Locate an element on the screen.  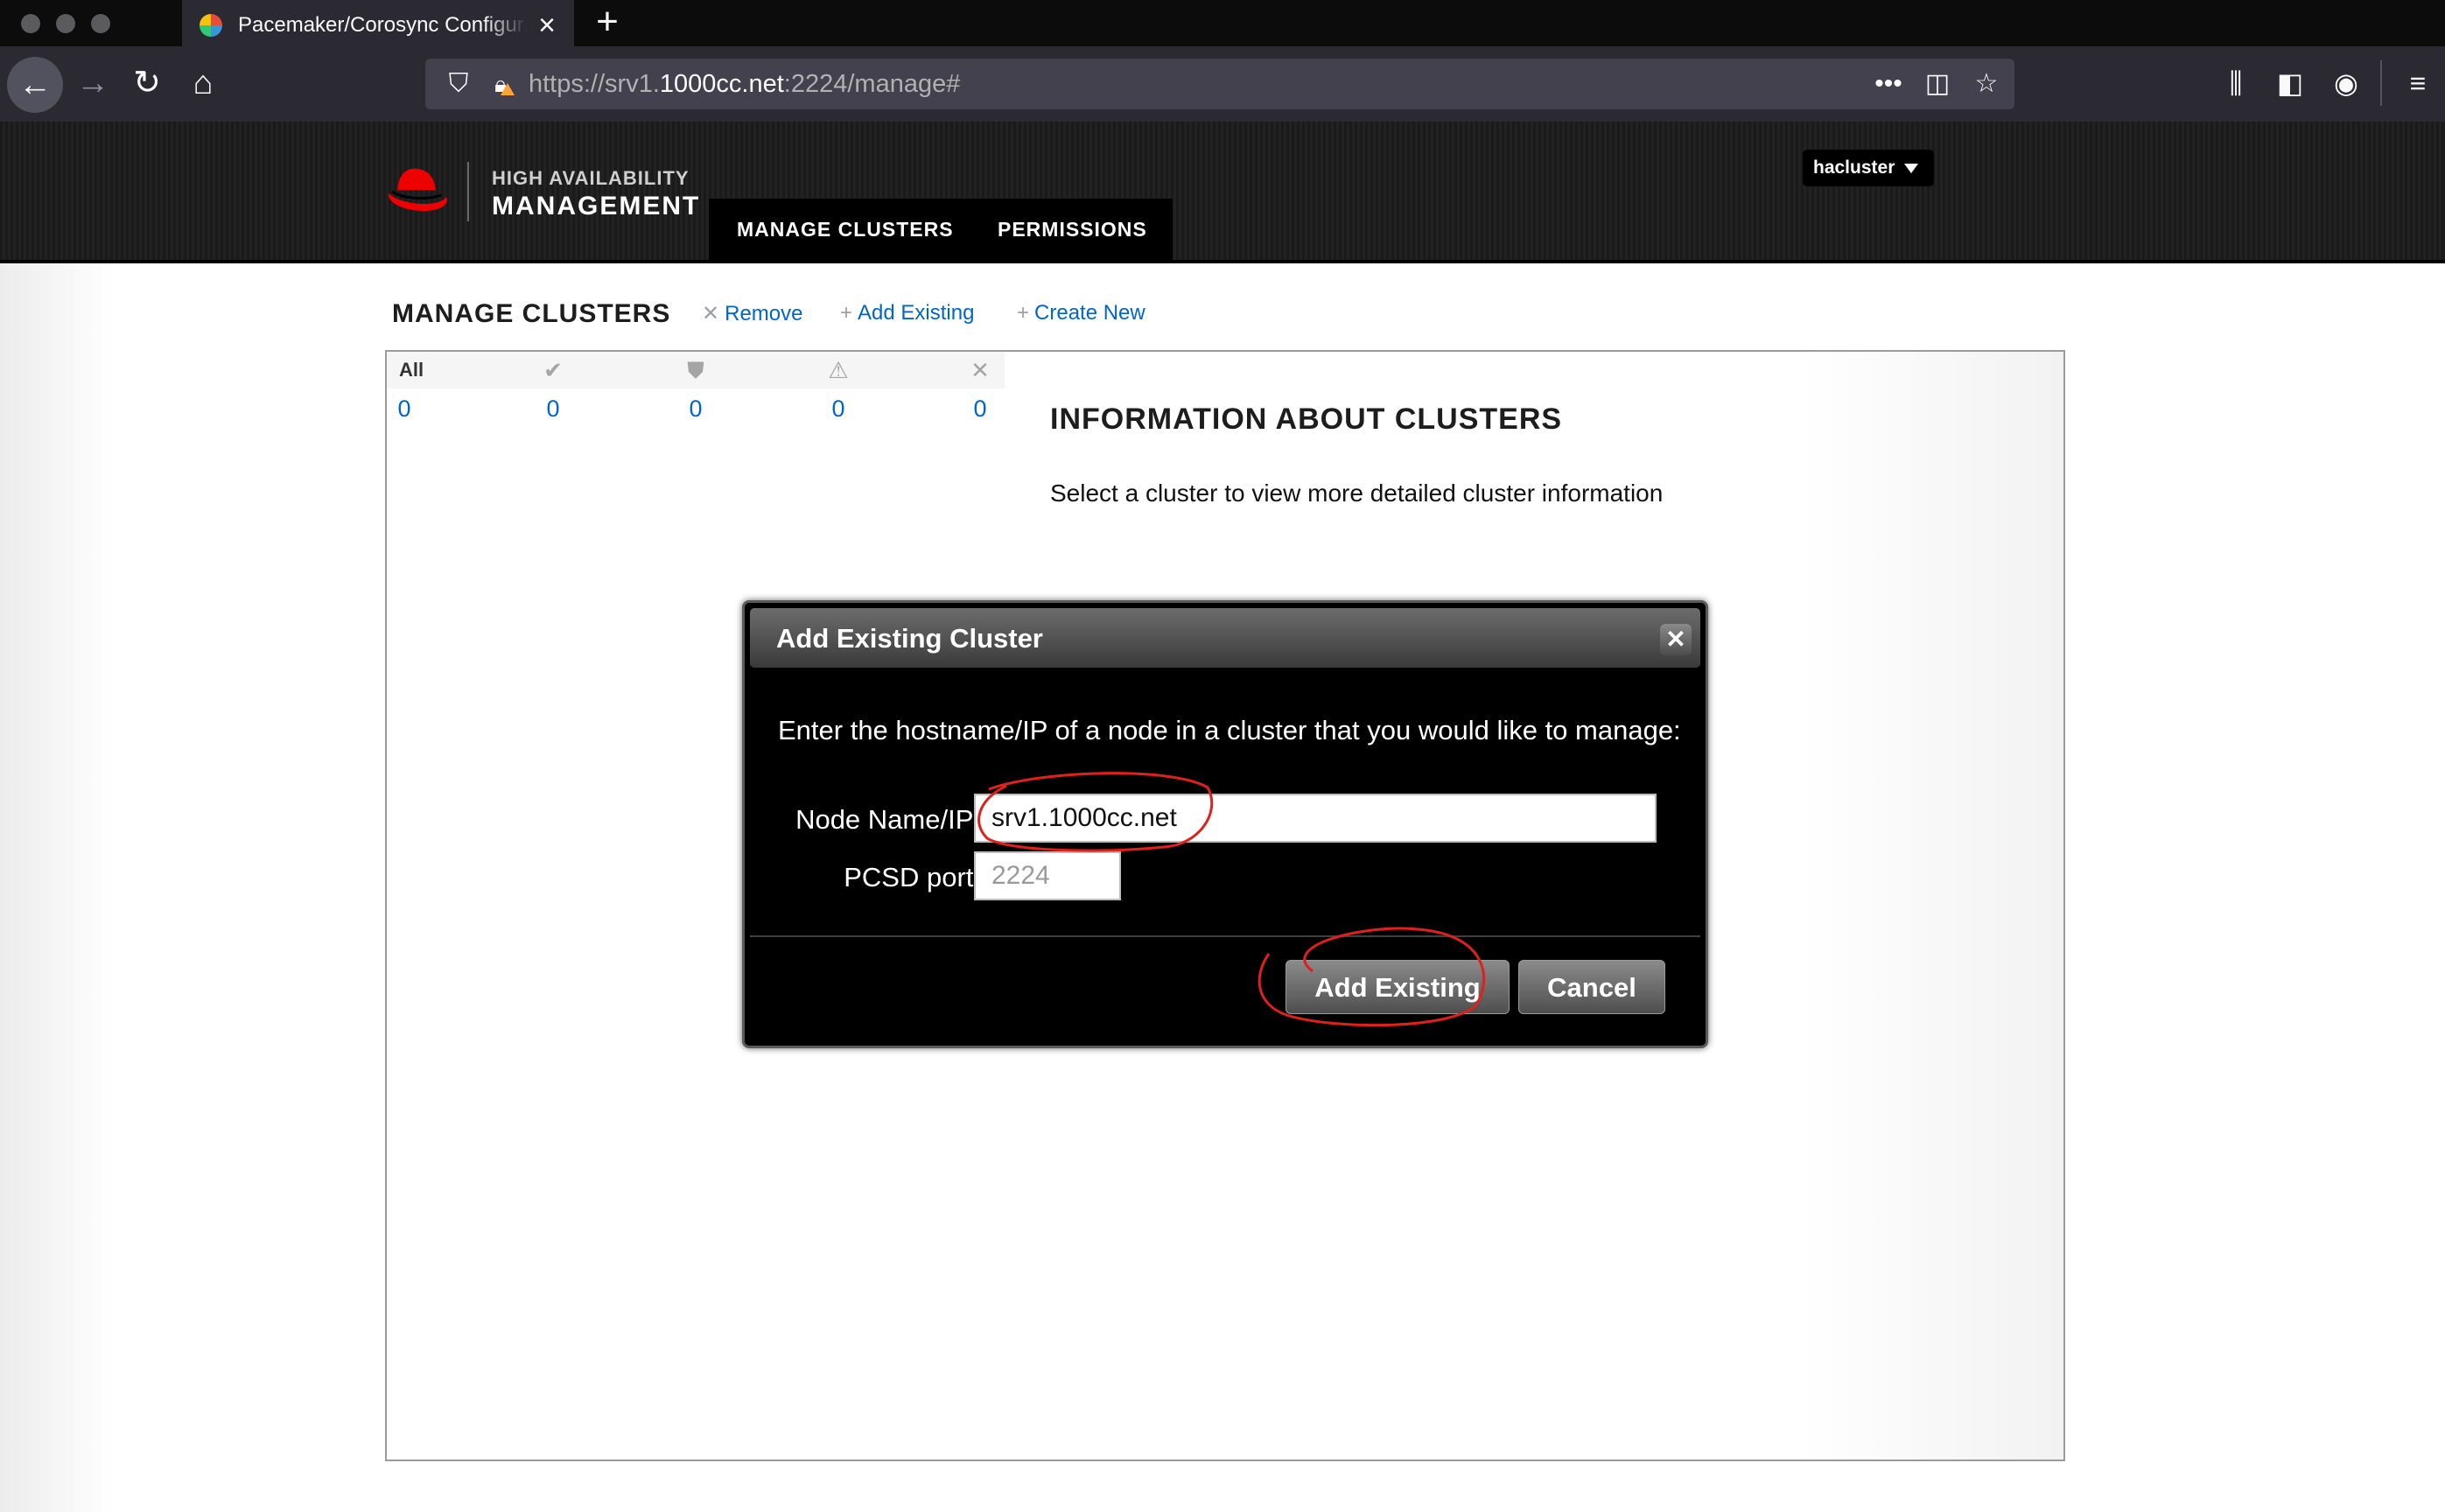
nav-manage-clusters: MANAGE CLUSTERS is located at coordinates (845, 229).